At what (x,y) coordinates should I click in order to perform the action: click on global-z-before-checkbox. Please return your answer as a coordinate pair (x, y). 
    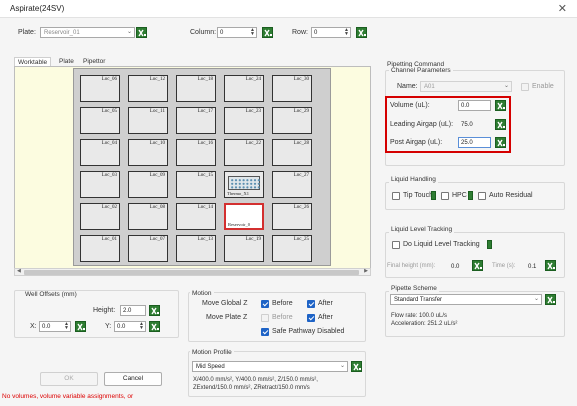
    Looking at the image, I should click on (265, 304).